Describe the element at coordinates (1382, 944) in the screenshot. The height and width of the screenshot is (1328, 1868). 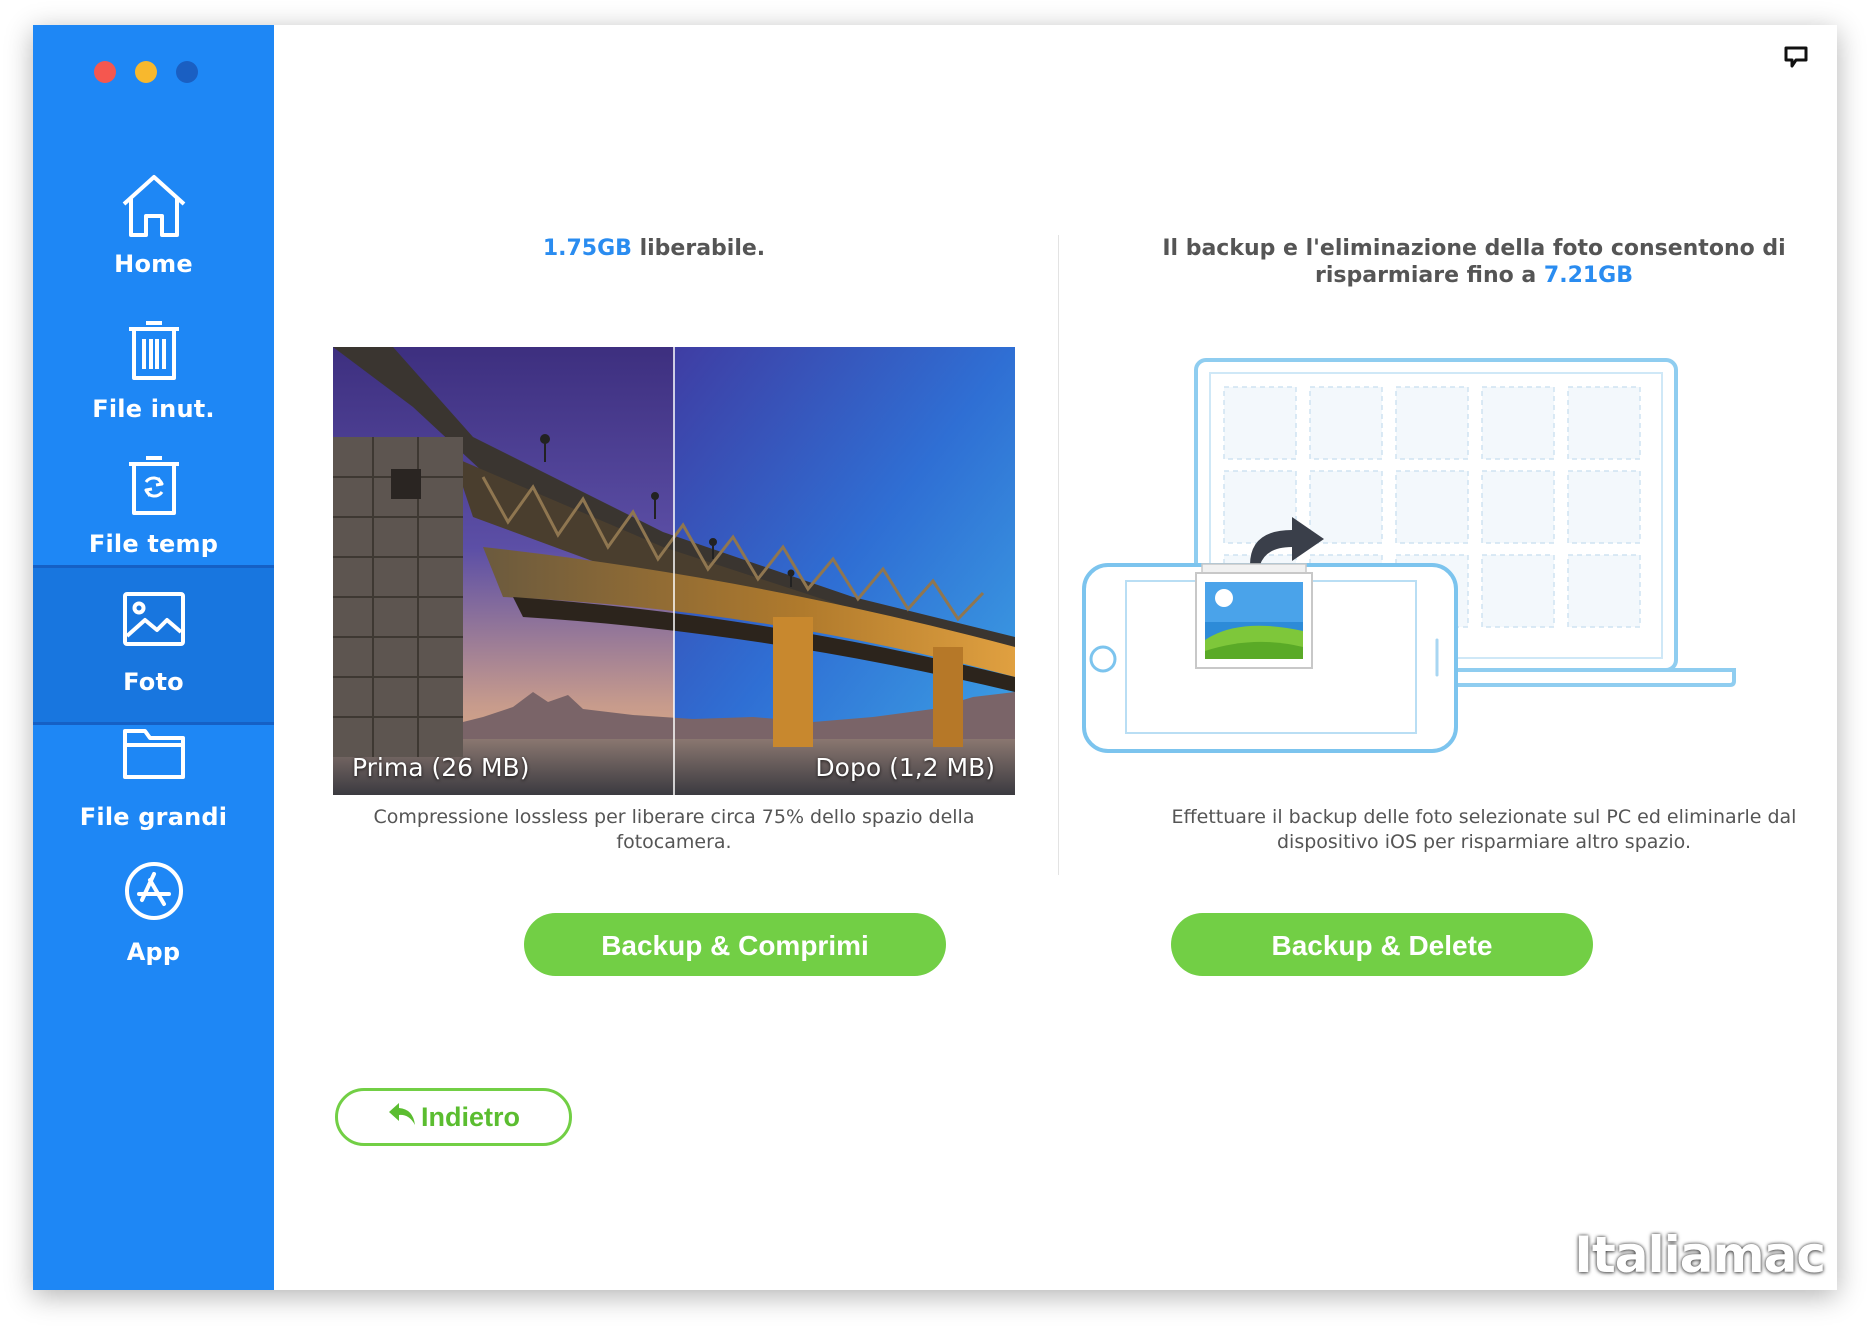
I see `backup-delete-button: Backup & Delete` at that location.